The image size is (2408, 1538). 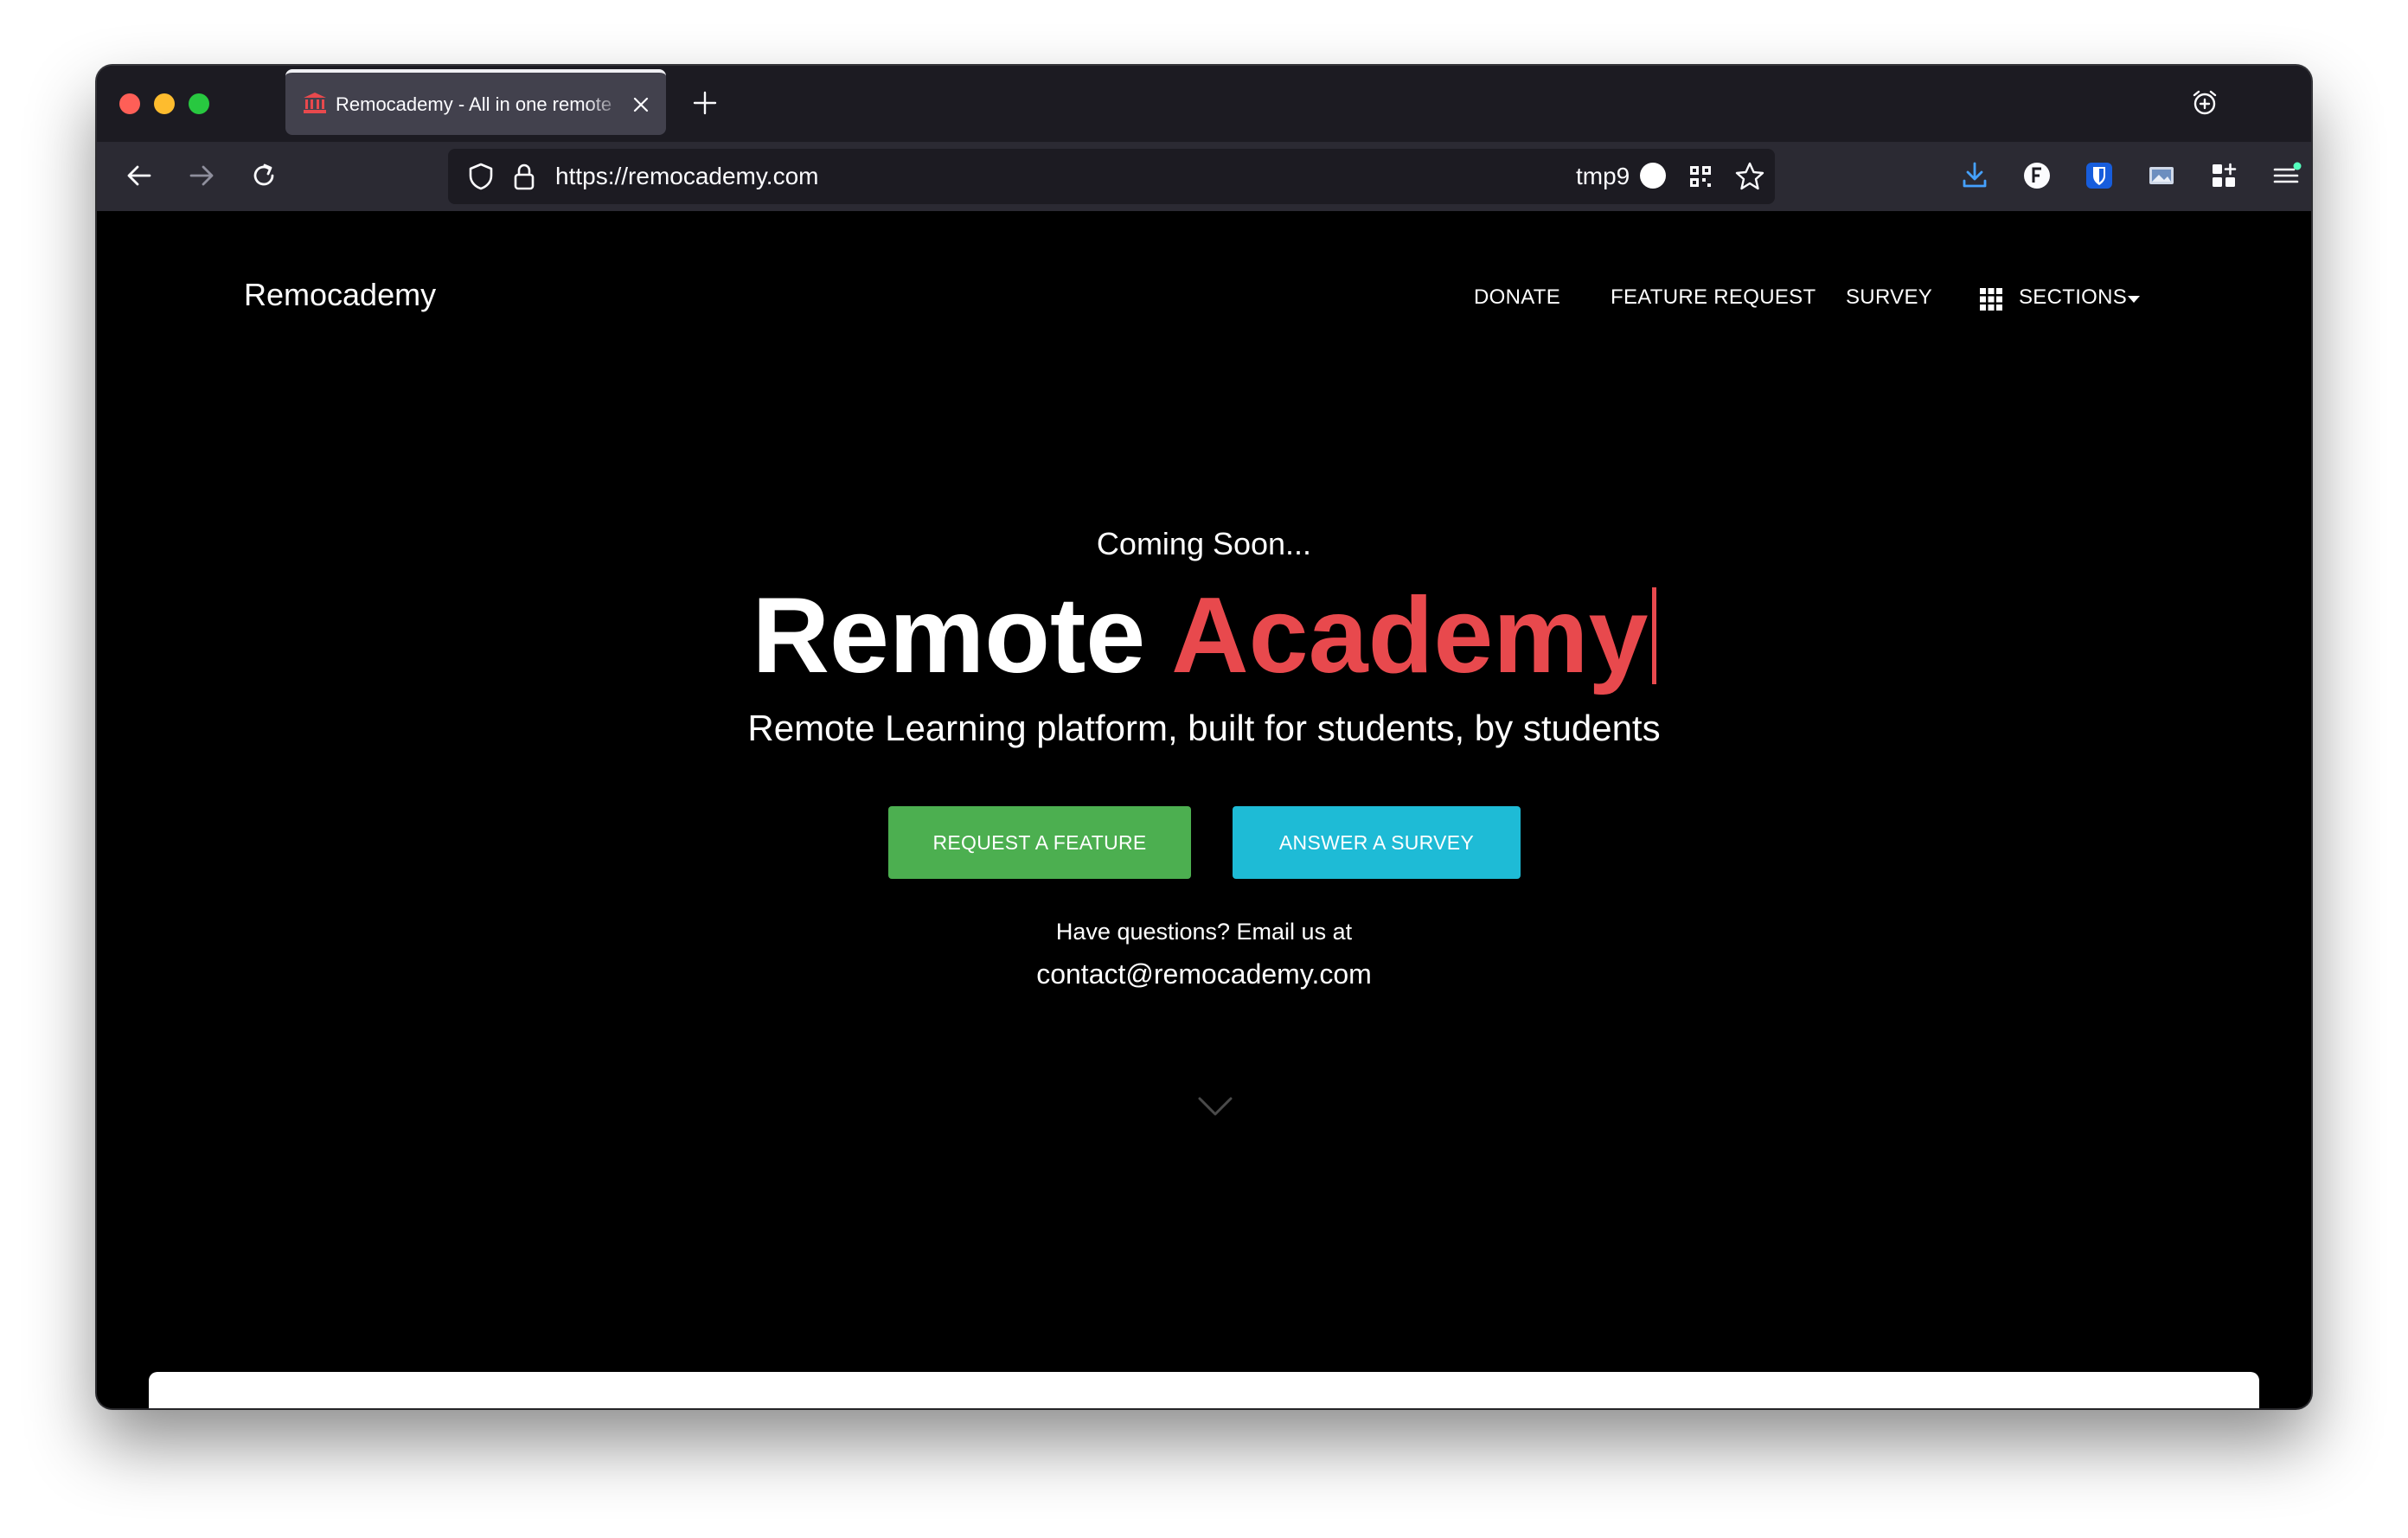 I want to click on hero-title-academy: Academy, so click(x=1410, y=636).